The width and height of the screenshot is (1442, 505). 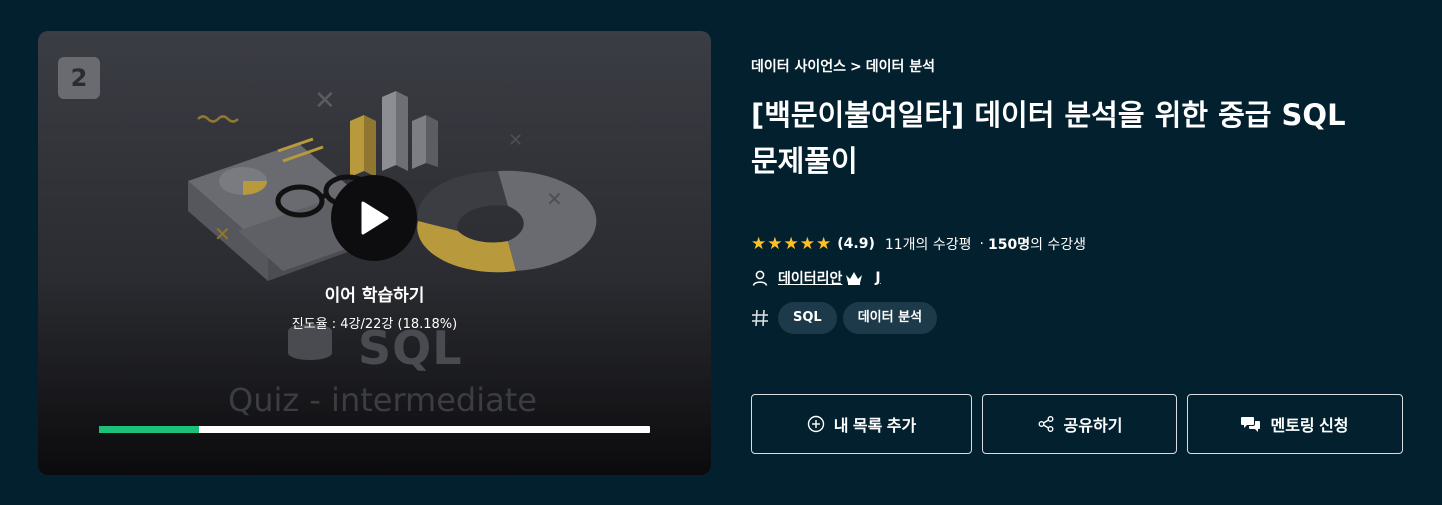 What do you see at coordinates (1309, 426) in the screenshot?
I see `mentoring-request-label: 멘토링 신청` at bounding box center [1309, 426].